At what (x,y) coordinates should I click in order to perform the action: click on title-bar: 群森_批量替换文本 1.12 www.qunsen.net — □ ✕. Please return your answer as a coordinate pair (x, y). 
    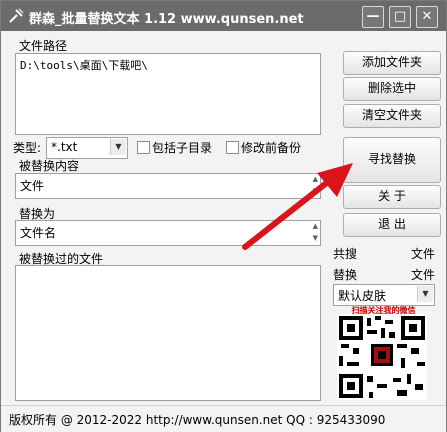
    Looking at the image, I should click on (223, 16).